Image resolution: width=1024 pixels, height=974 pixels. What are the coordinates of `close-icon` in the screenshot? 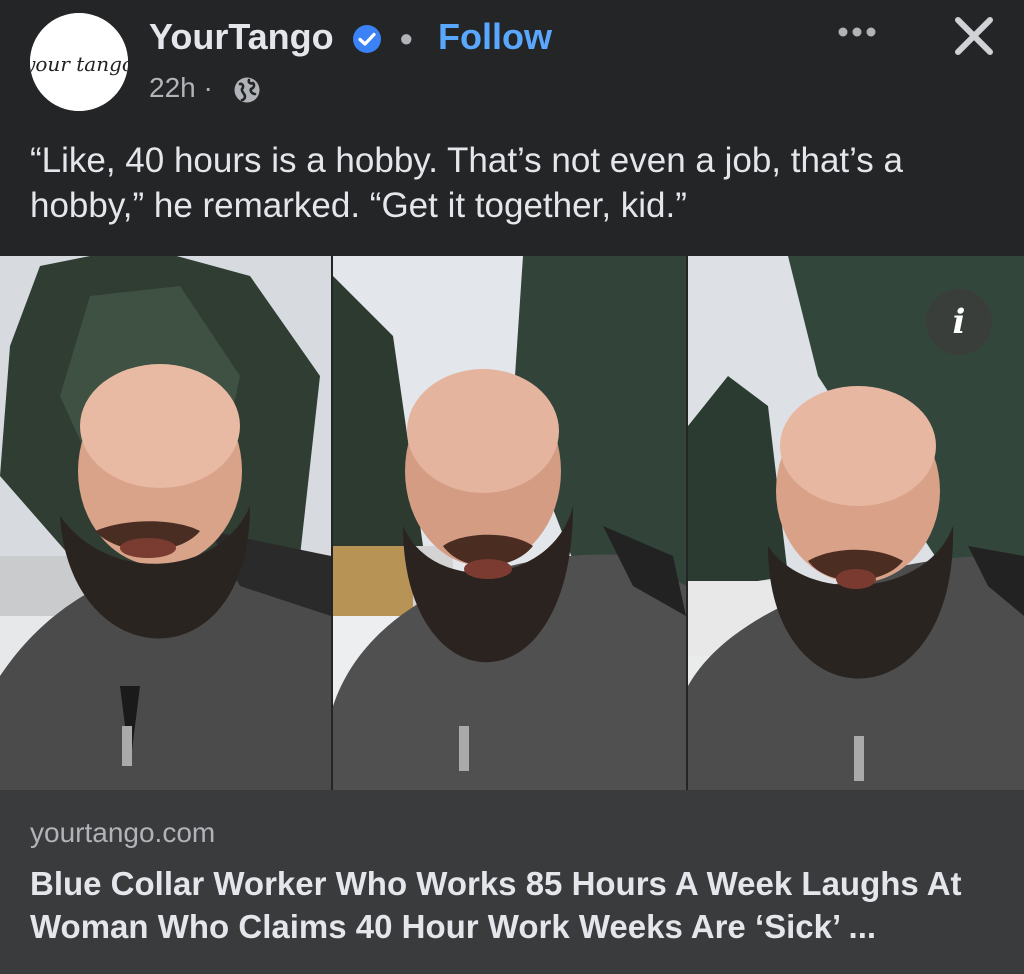 It's located at (974, 36).